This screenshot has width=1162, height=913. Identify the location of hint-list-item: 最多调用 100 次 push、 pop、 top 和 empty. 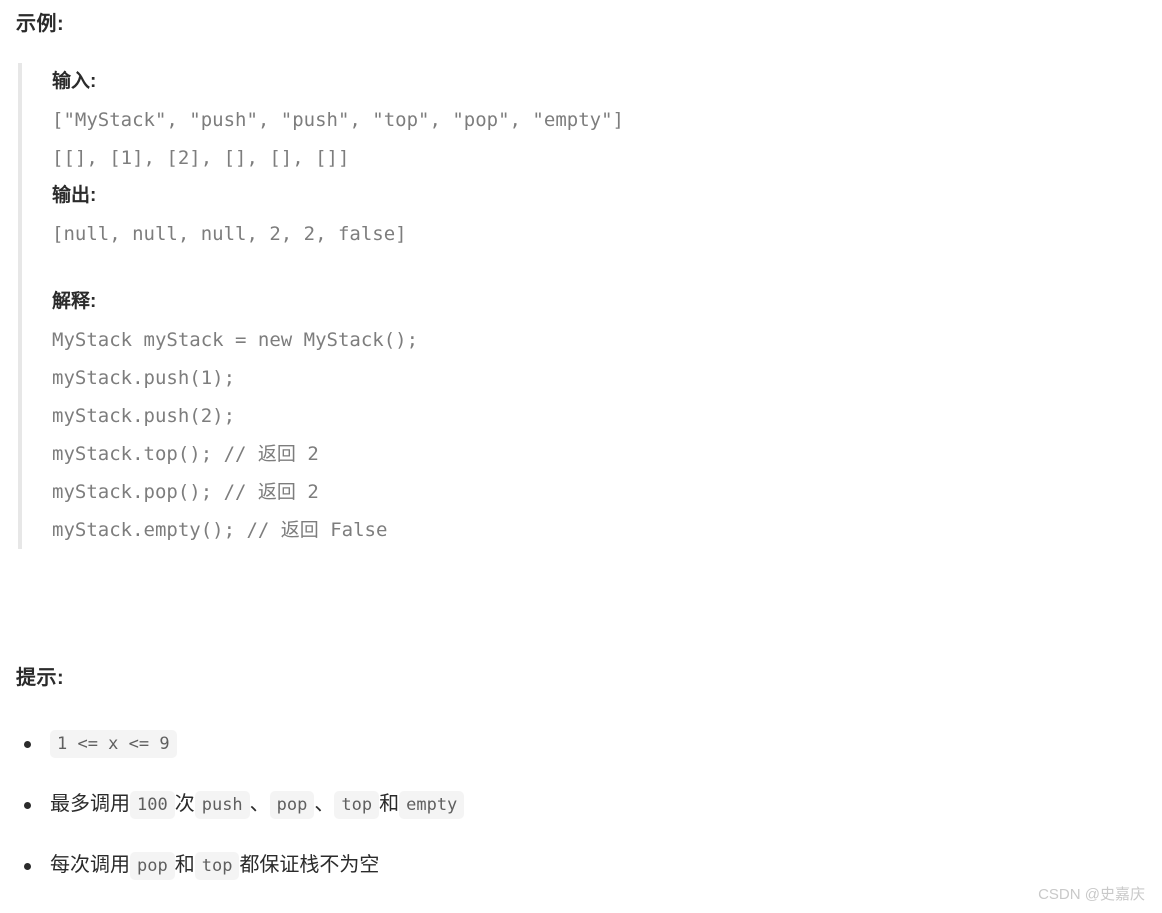
(576, 804).